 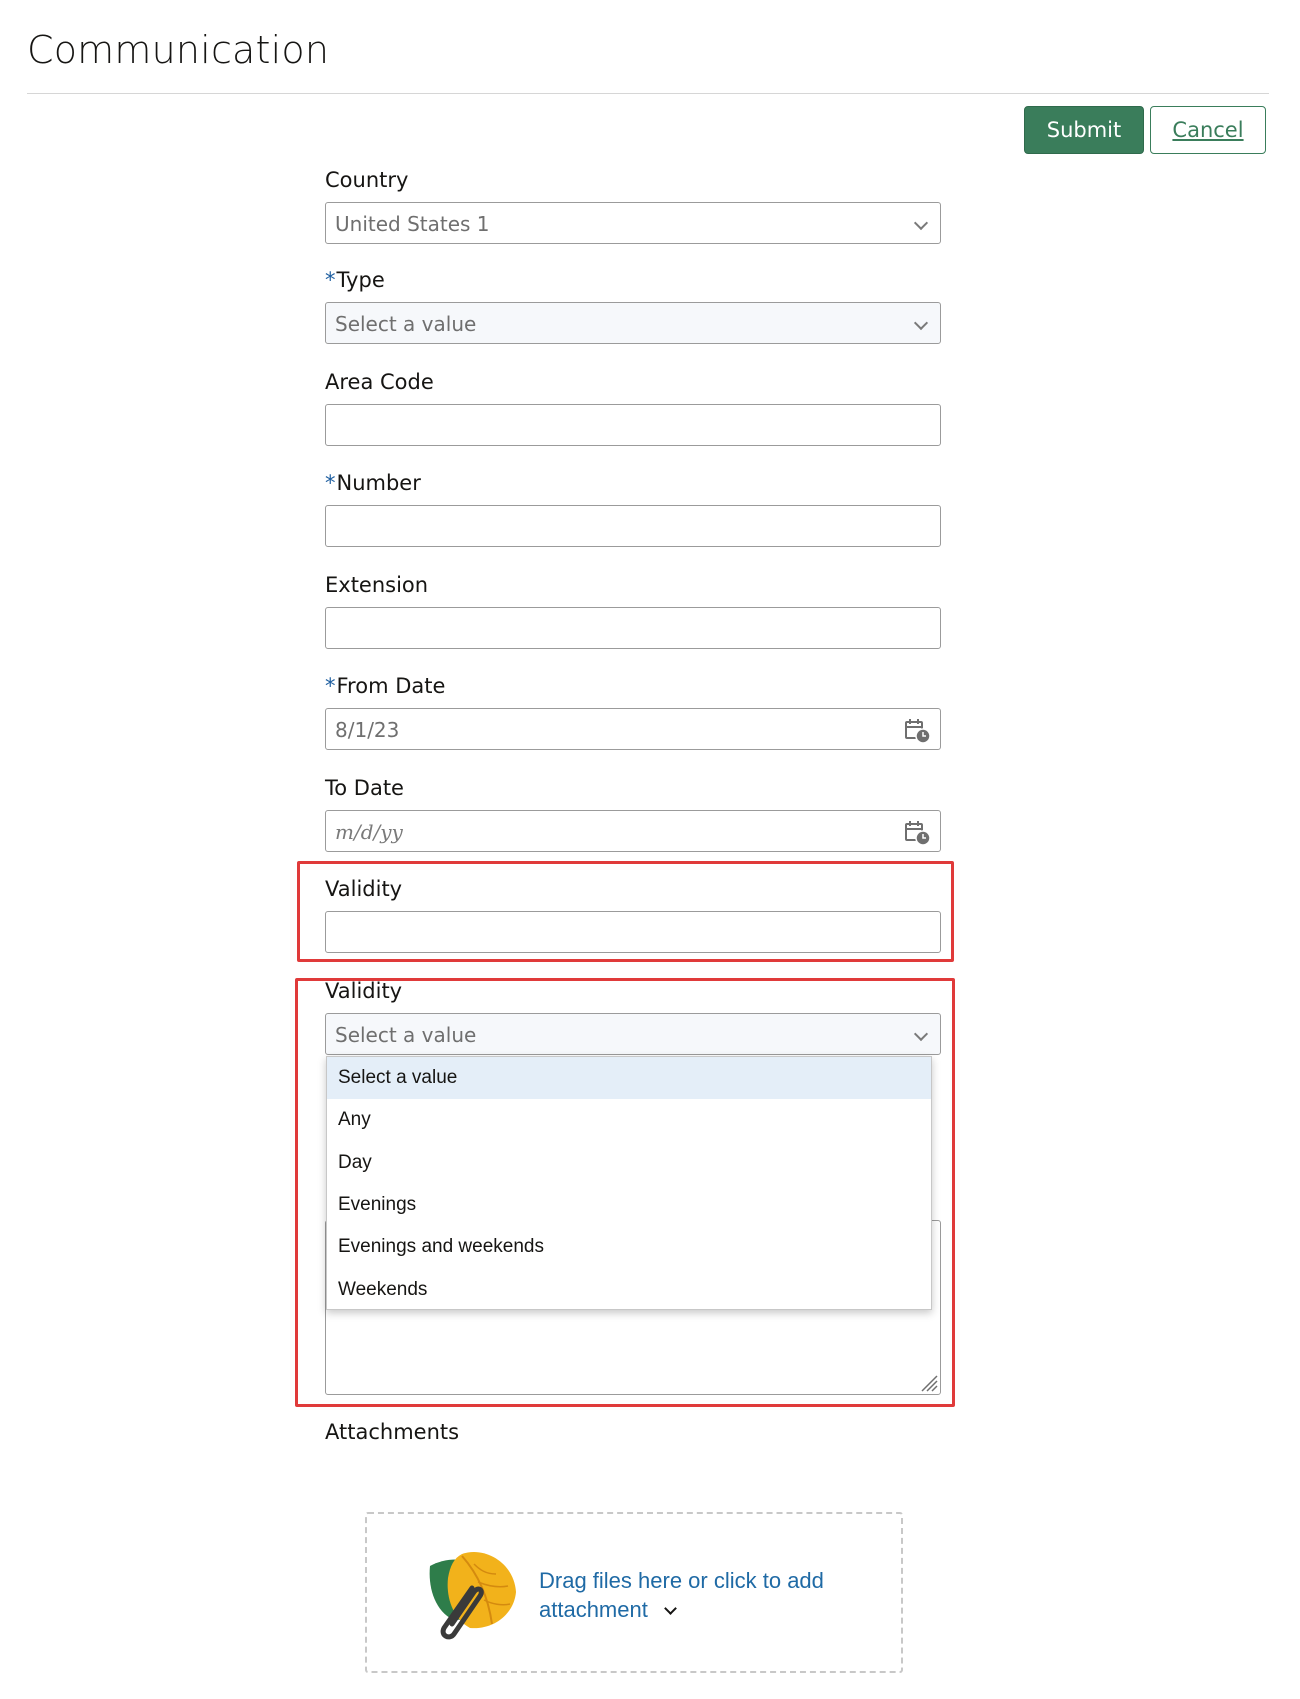 What do you see at coordinates (377, 585) in the screenshot?
I see `extension-label: Extension` at bounding box center [377, 585].